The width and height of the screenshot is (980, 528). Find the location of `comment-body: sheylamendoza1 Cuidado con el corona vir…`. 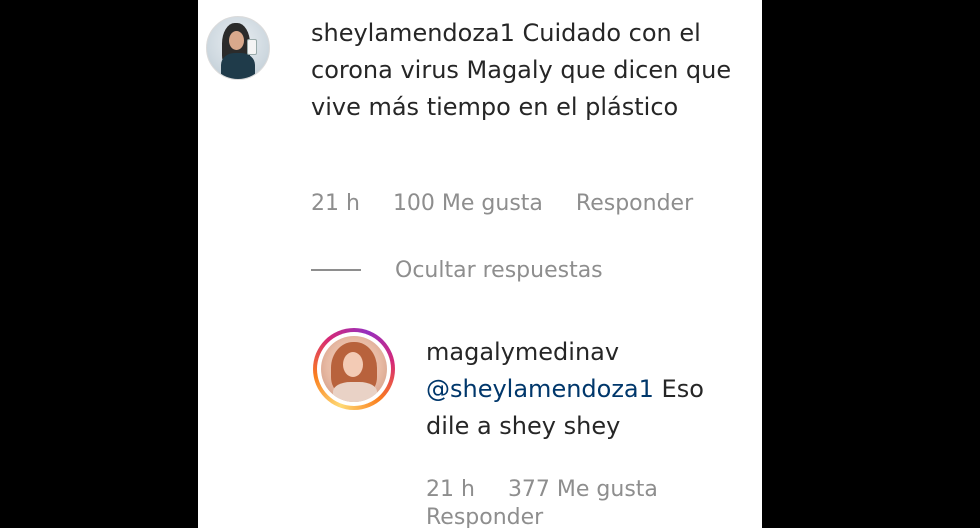

comment-body: sheylamendoza1 Cuidado con el corona vir… is located at coordinates (531, 70).